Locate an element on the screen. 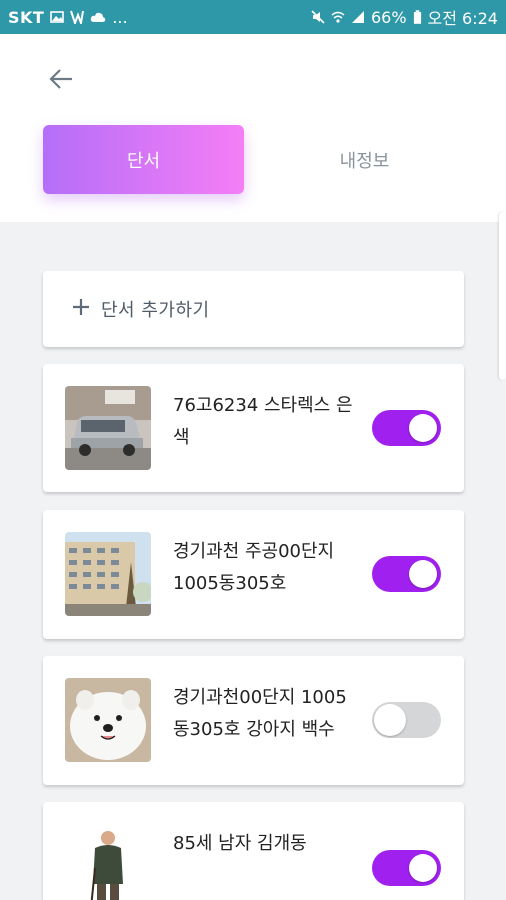 This screenshot has width=506, height=900. battery-icon is located at coordinates (417, 16).